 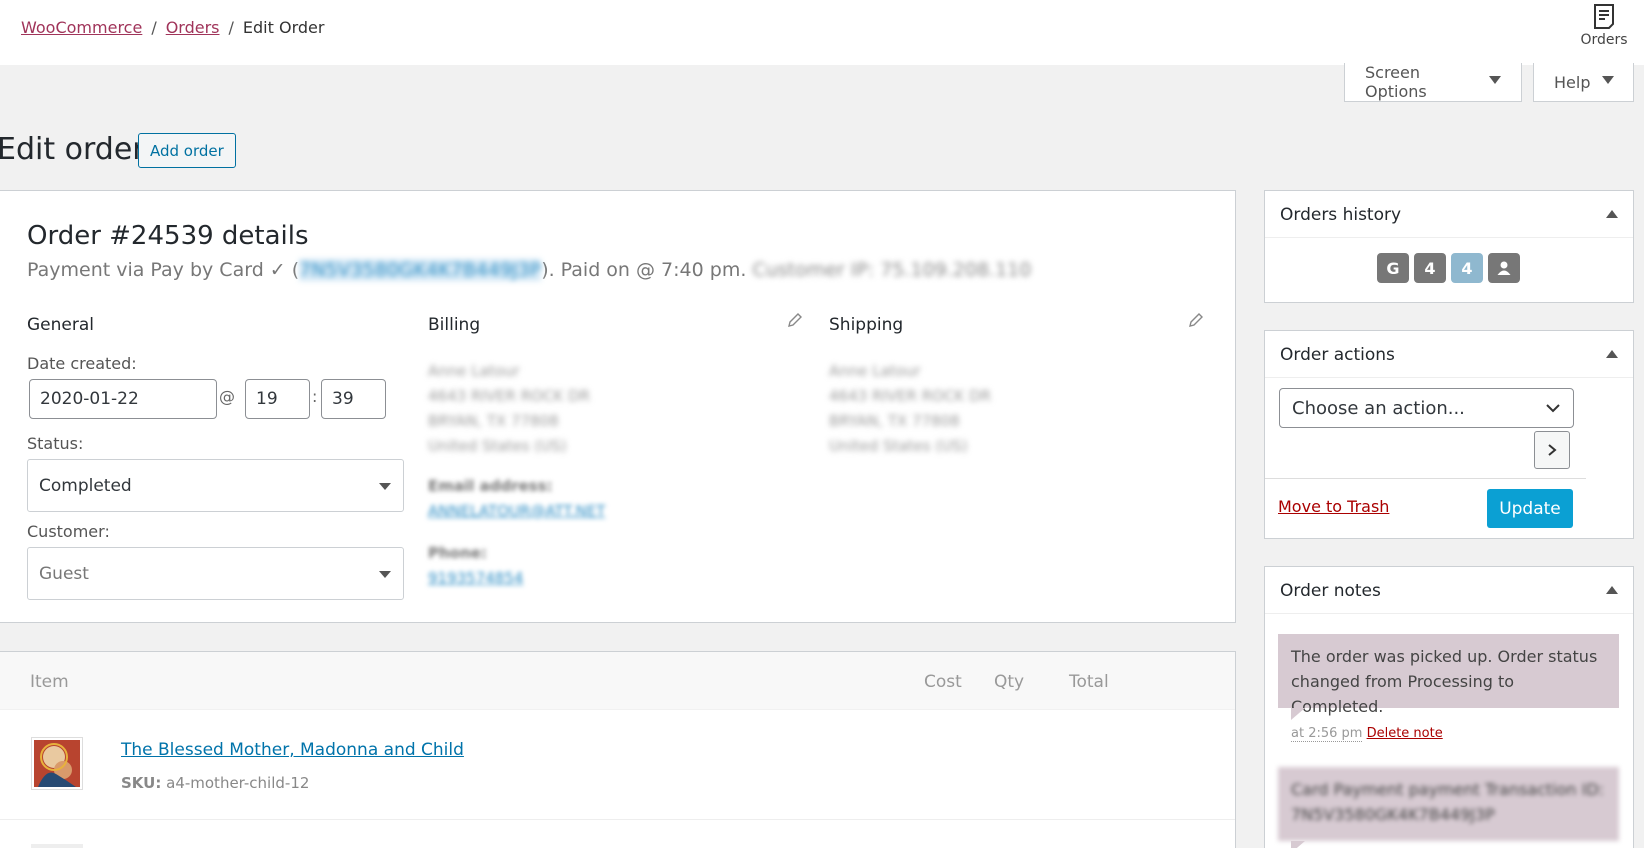 I want to click on row-divider, so click(x=617, y=819).